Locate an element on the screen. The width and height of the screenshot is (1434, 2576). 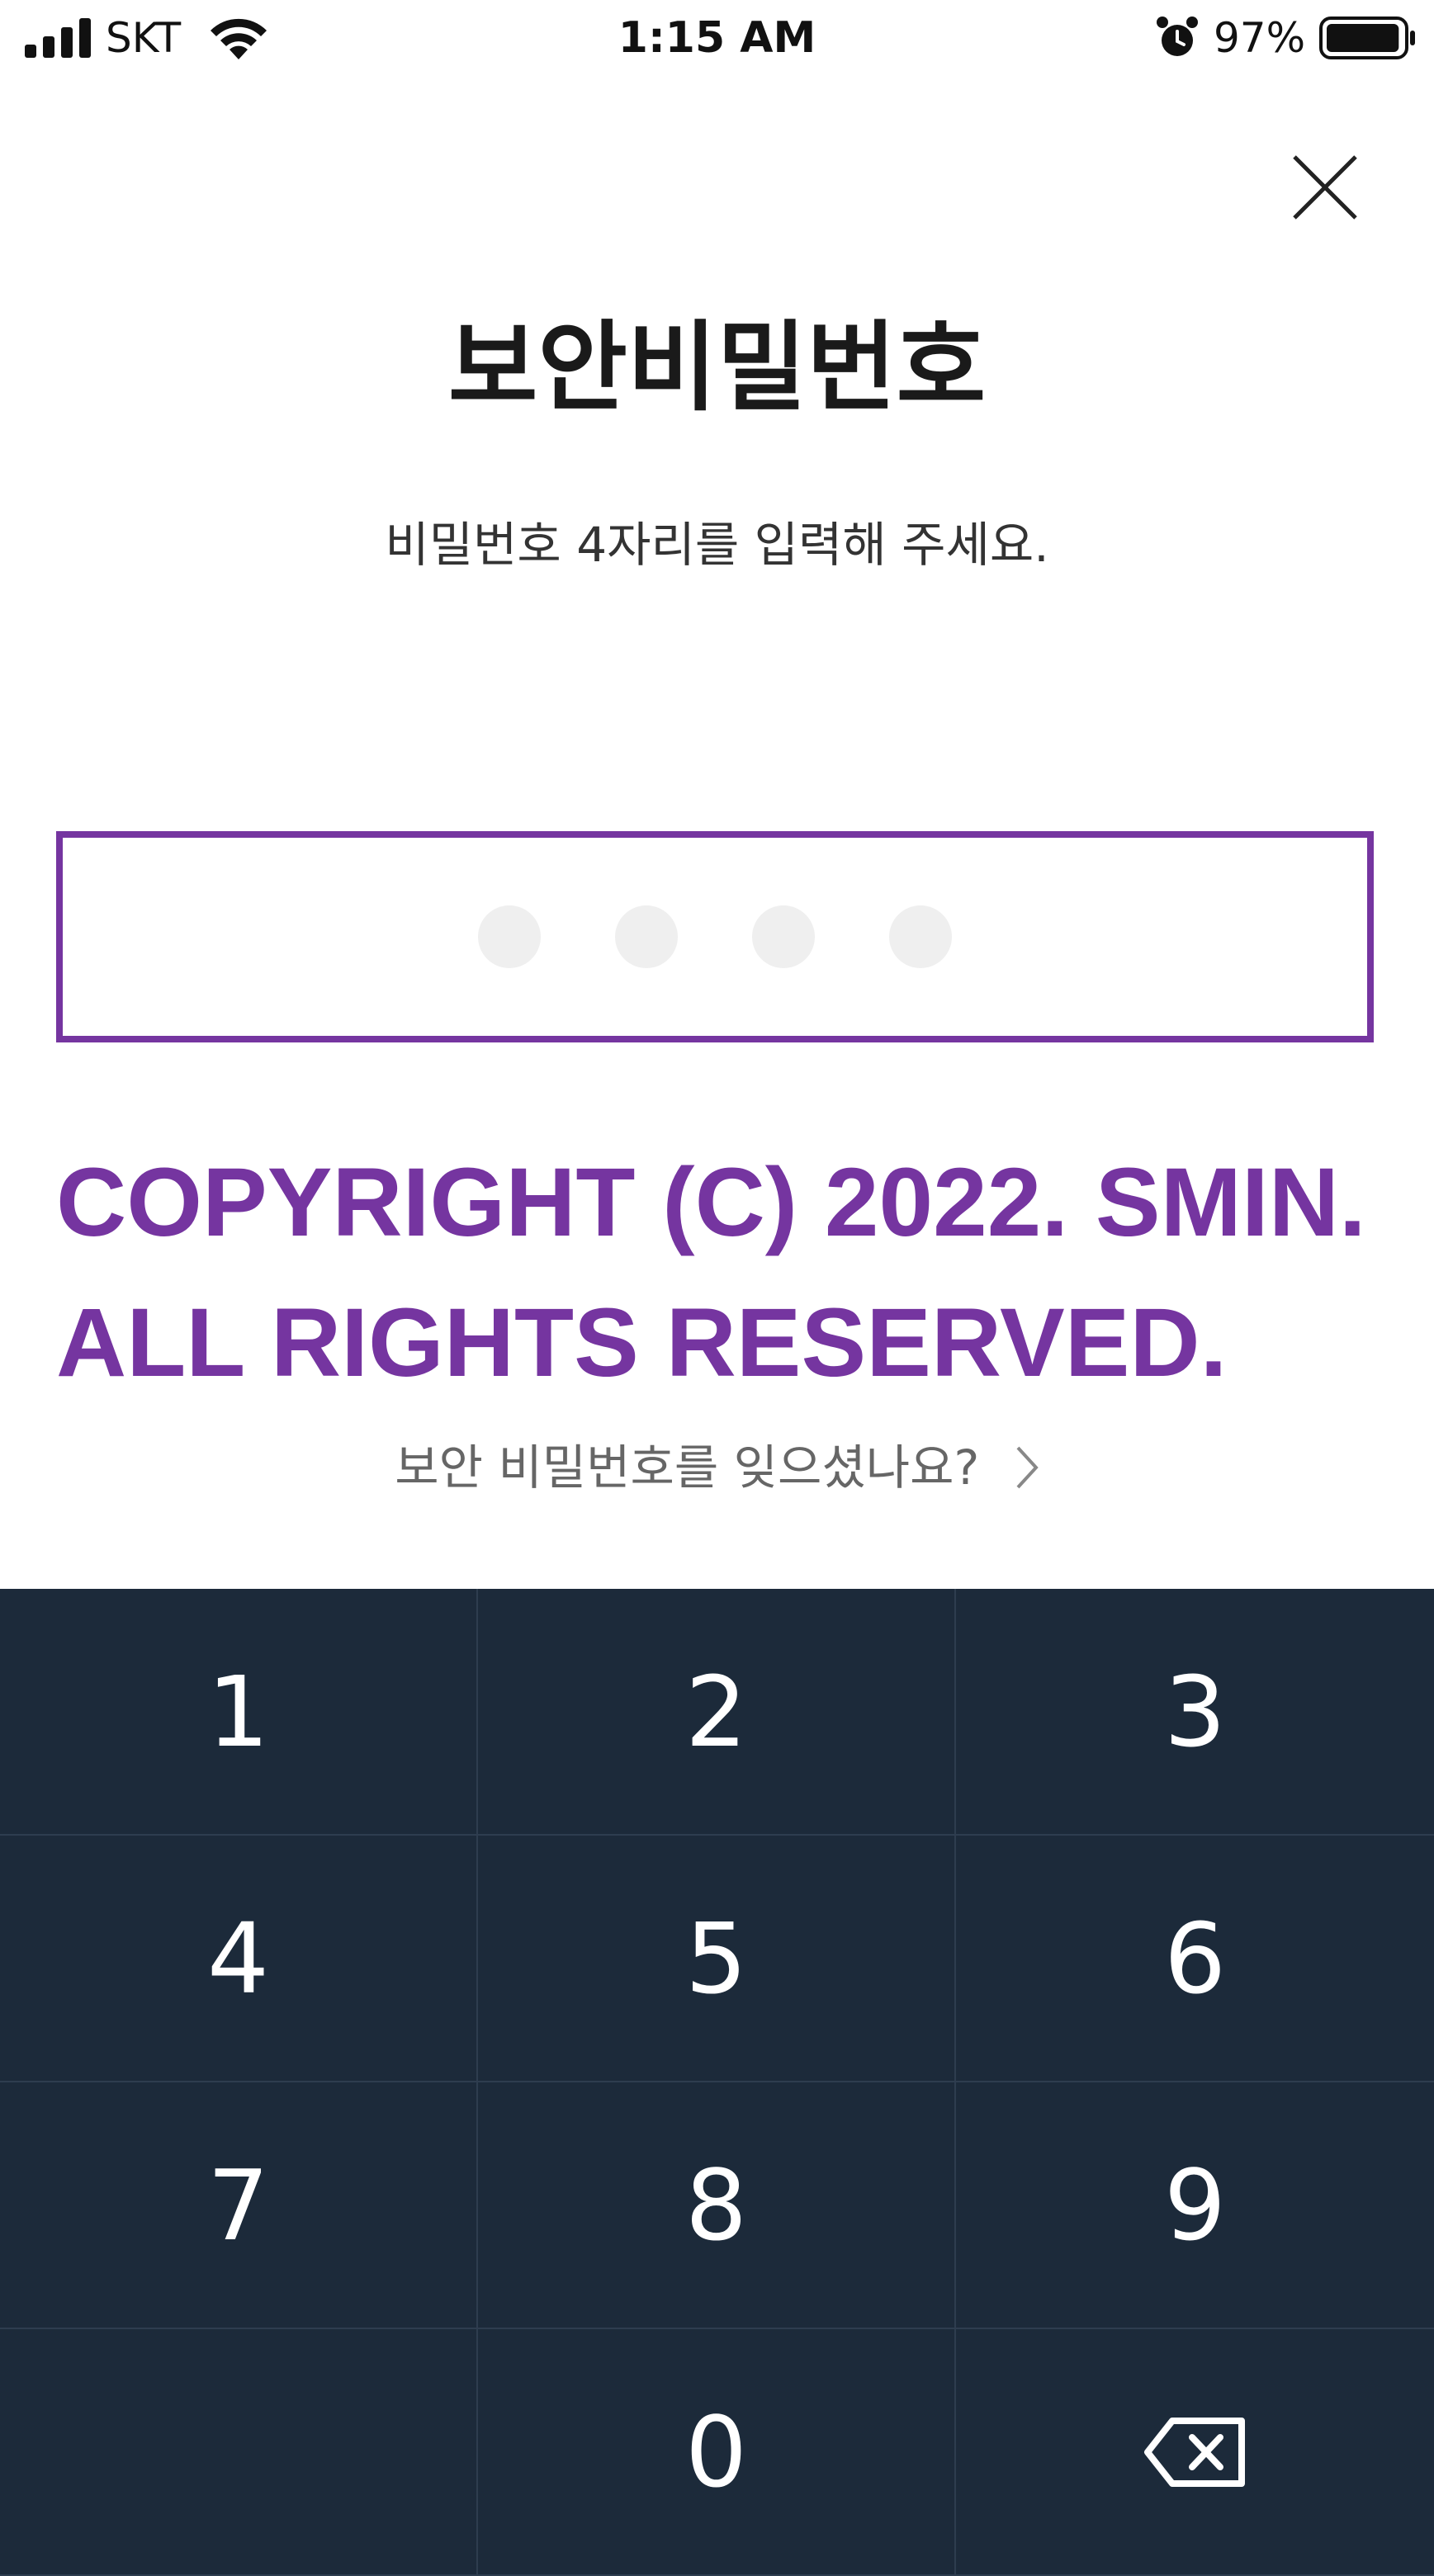
close-icon is located at coordinates (1325, 187).